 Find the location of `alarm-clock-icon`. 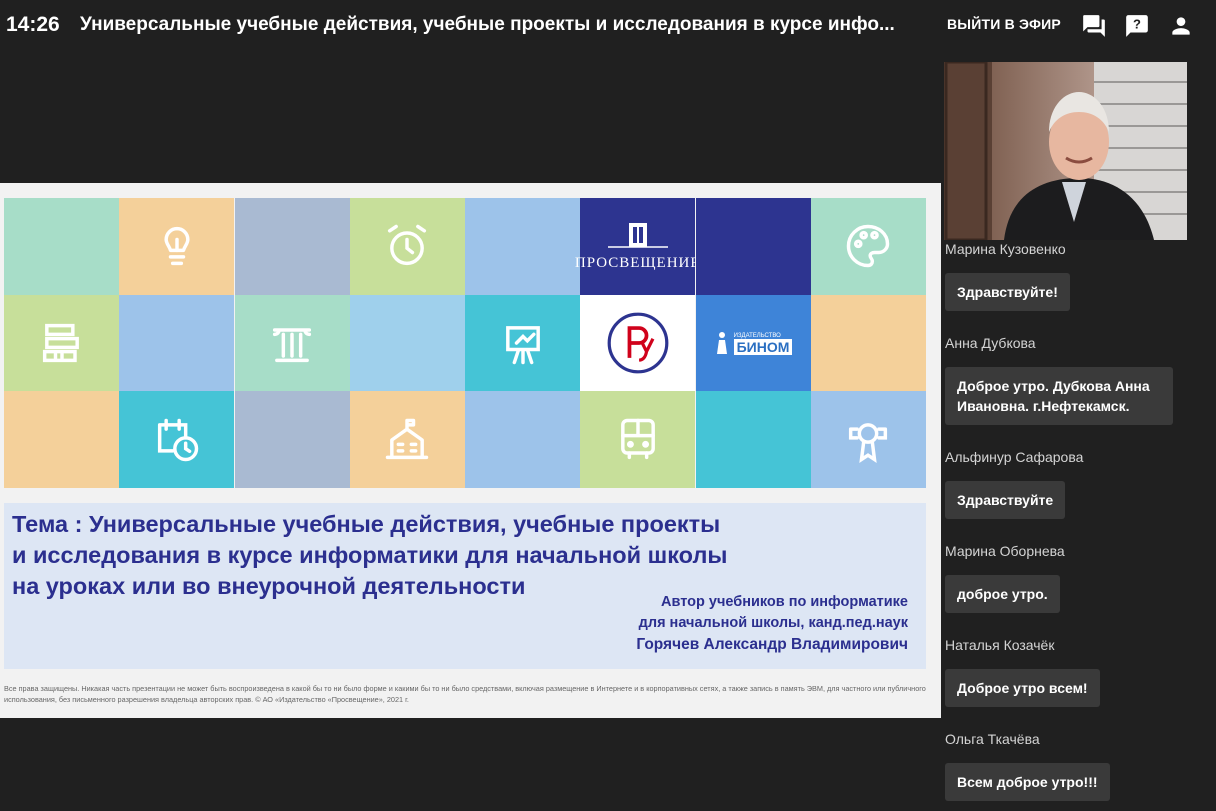

alarm-clock-icon is located at coordinates (407, 245).